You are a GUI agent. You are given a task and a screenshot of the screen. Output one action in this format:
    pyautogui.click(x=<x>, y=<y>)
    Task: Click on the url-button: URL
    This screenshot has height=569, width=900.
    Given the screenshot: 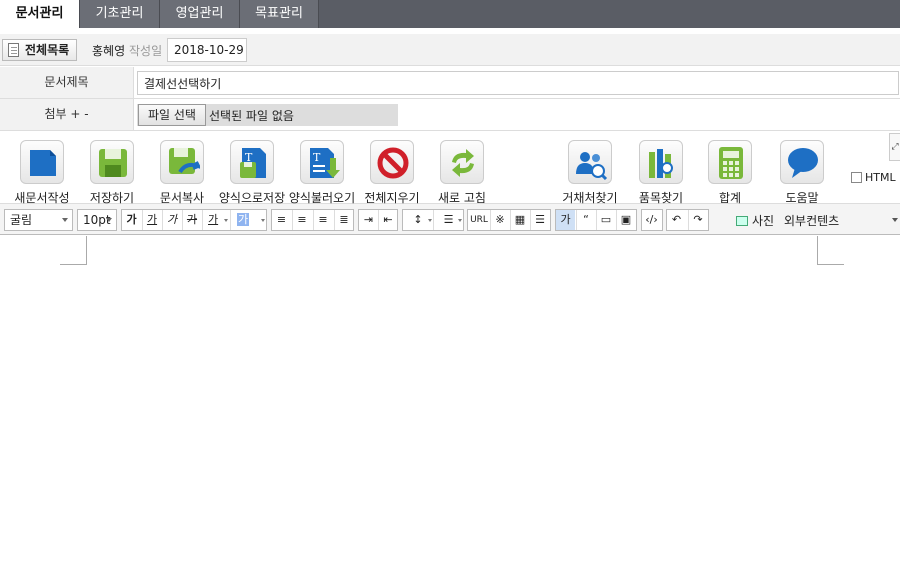 What is the action you would take?
    pyautogui.click(x=479, y=220)
    